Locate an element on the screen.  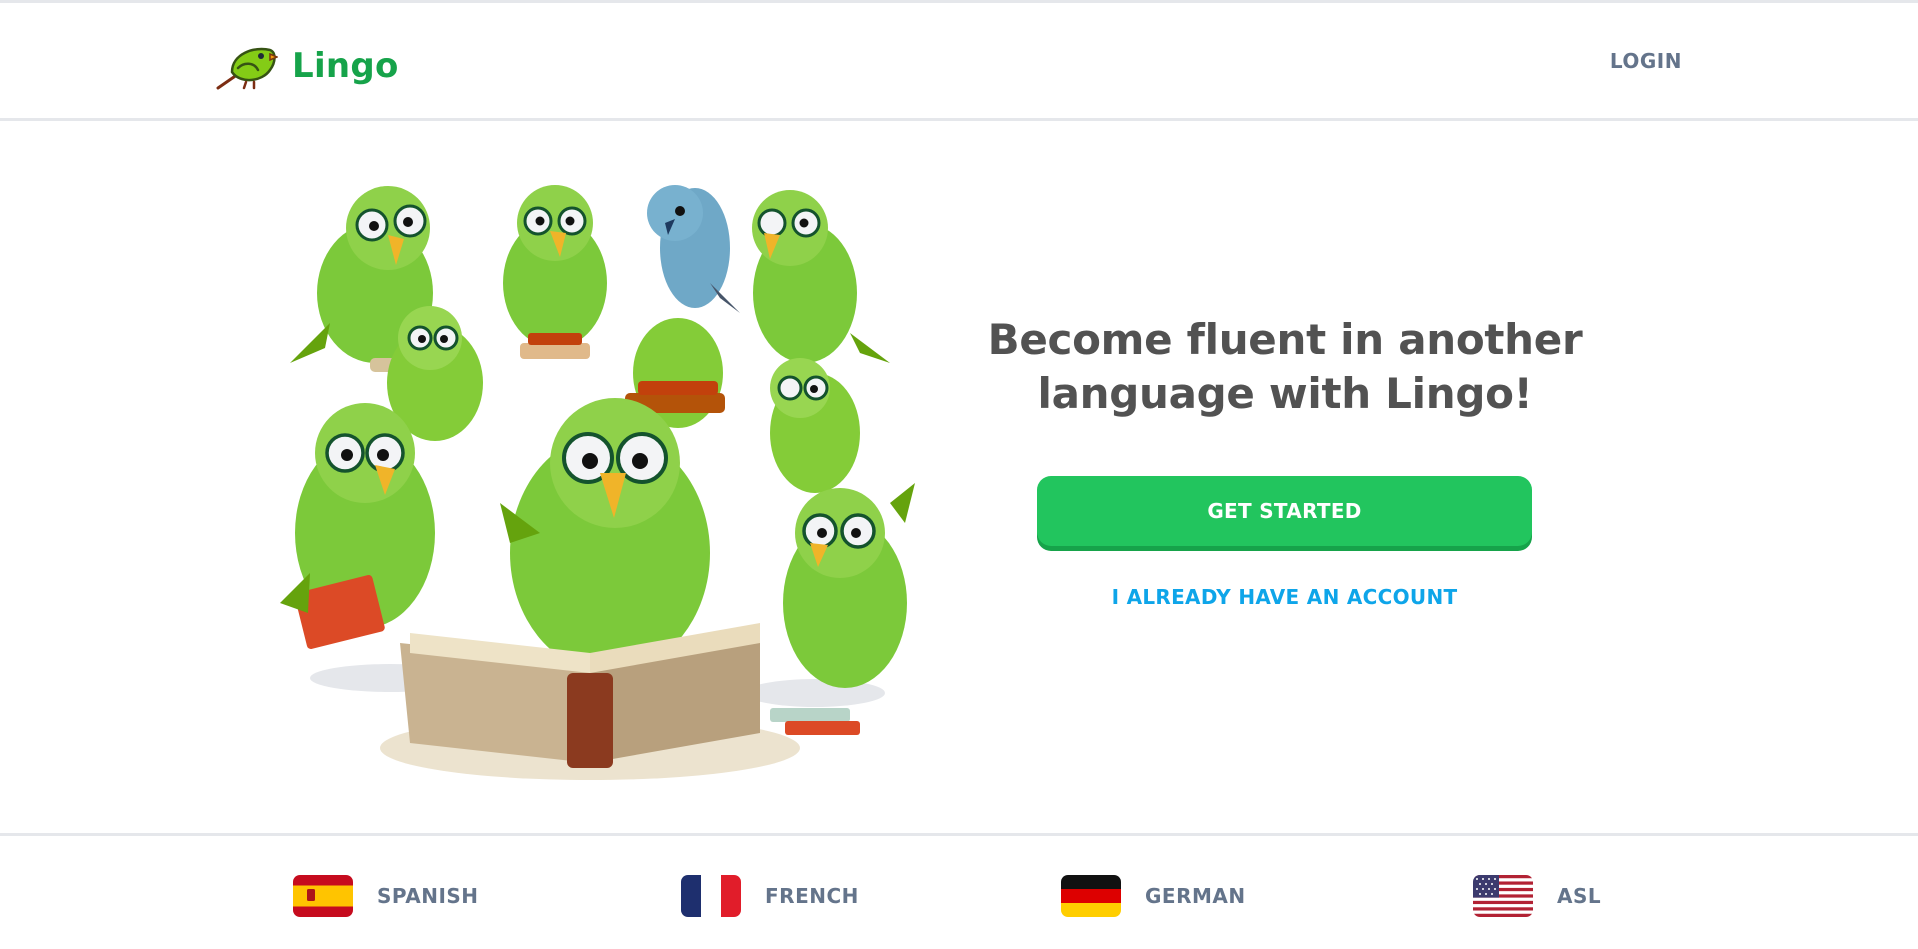
parrot-top-right is located at coordinates (821, 276).